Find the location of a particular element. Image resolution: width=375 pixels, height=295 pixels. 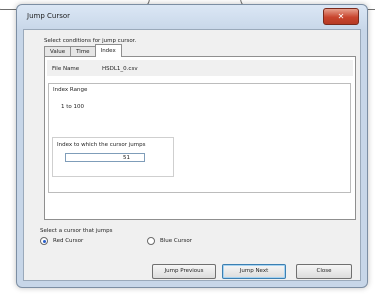

index-range-value: 1 to 100 is located at coordinates (73, 107).